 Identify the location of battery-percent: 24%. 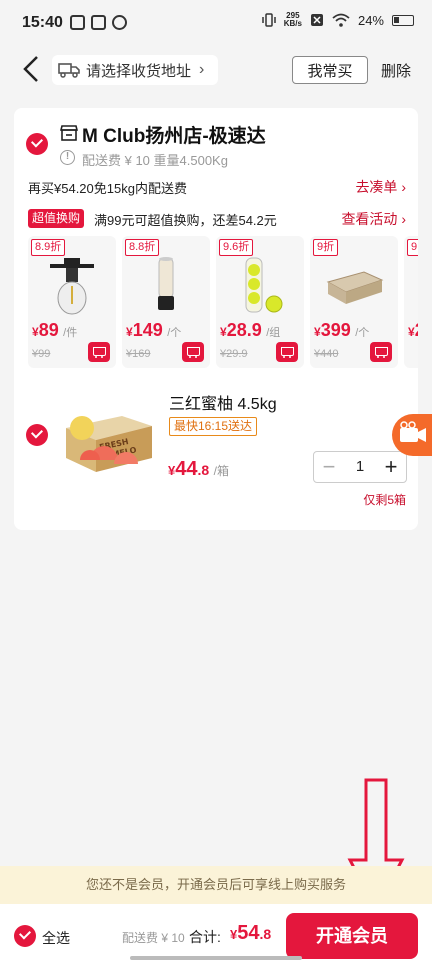
(370, 20).